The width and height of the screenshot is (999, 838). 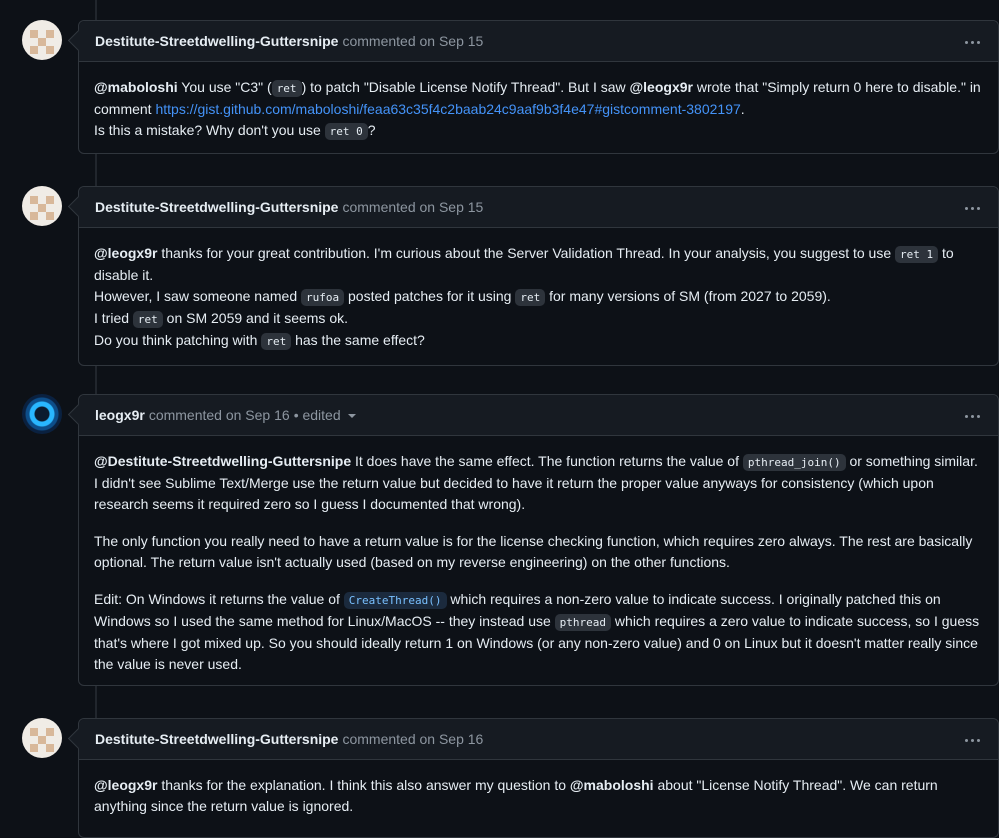 What do you see at coordinates (323, 297) in the screenshot?
I see `inline-code: rufoa` at bounding box center [323, 297].